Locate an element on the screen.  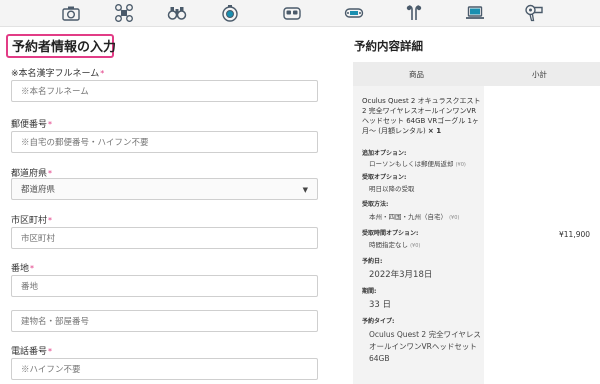
period-value: 33 日 is located at coordinates (380, 305).